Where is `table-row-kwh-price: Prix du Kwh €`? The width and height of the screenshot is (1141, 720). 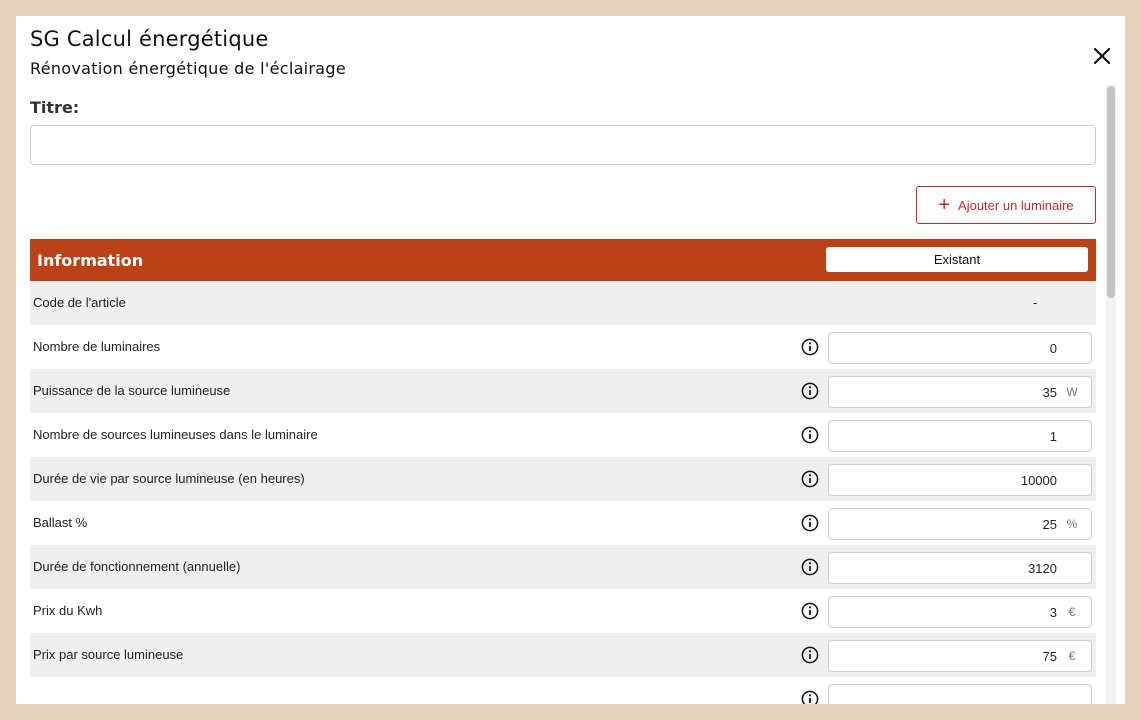 table-row-kwh-price: Prix du Kwh € is located at coordinates (563, 611).